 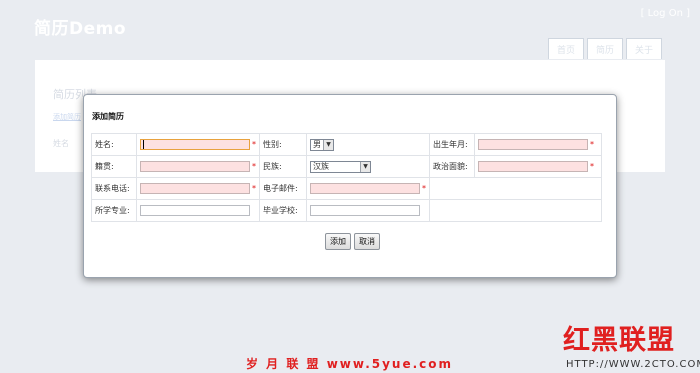 I want to click on column-header-name: 姓名, so click(x=61, y=143).